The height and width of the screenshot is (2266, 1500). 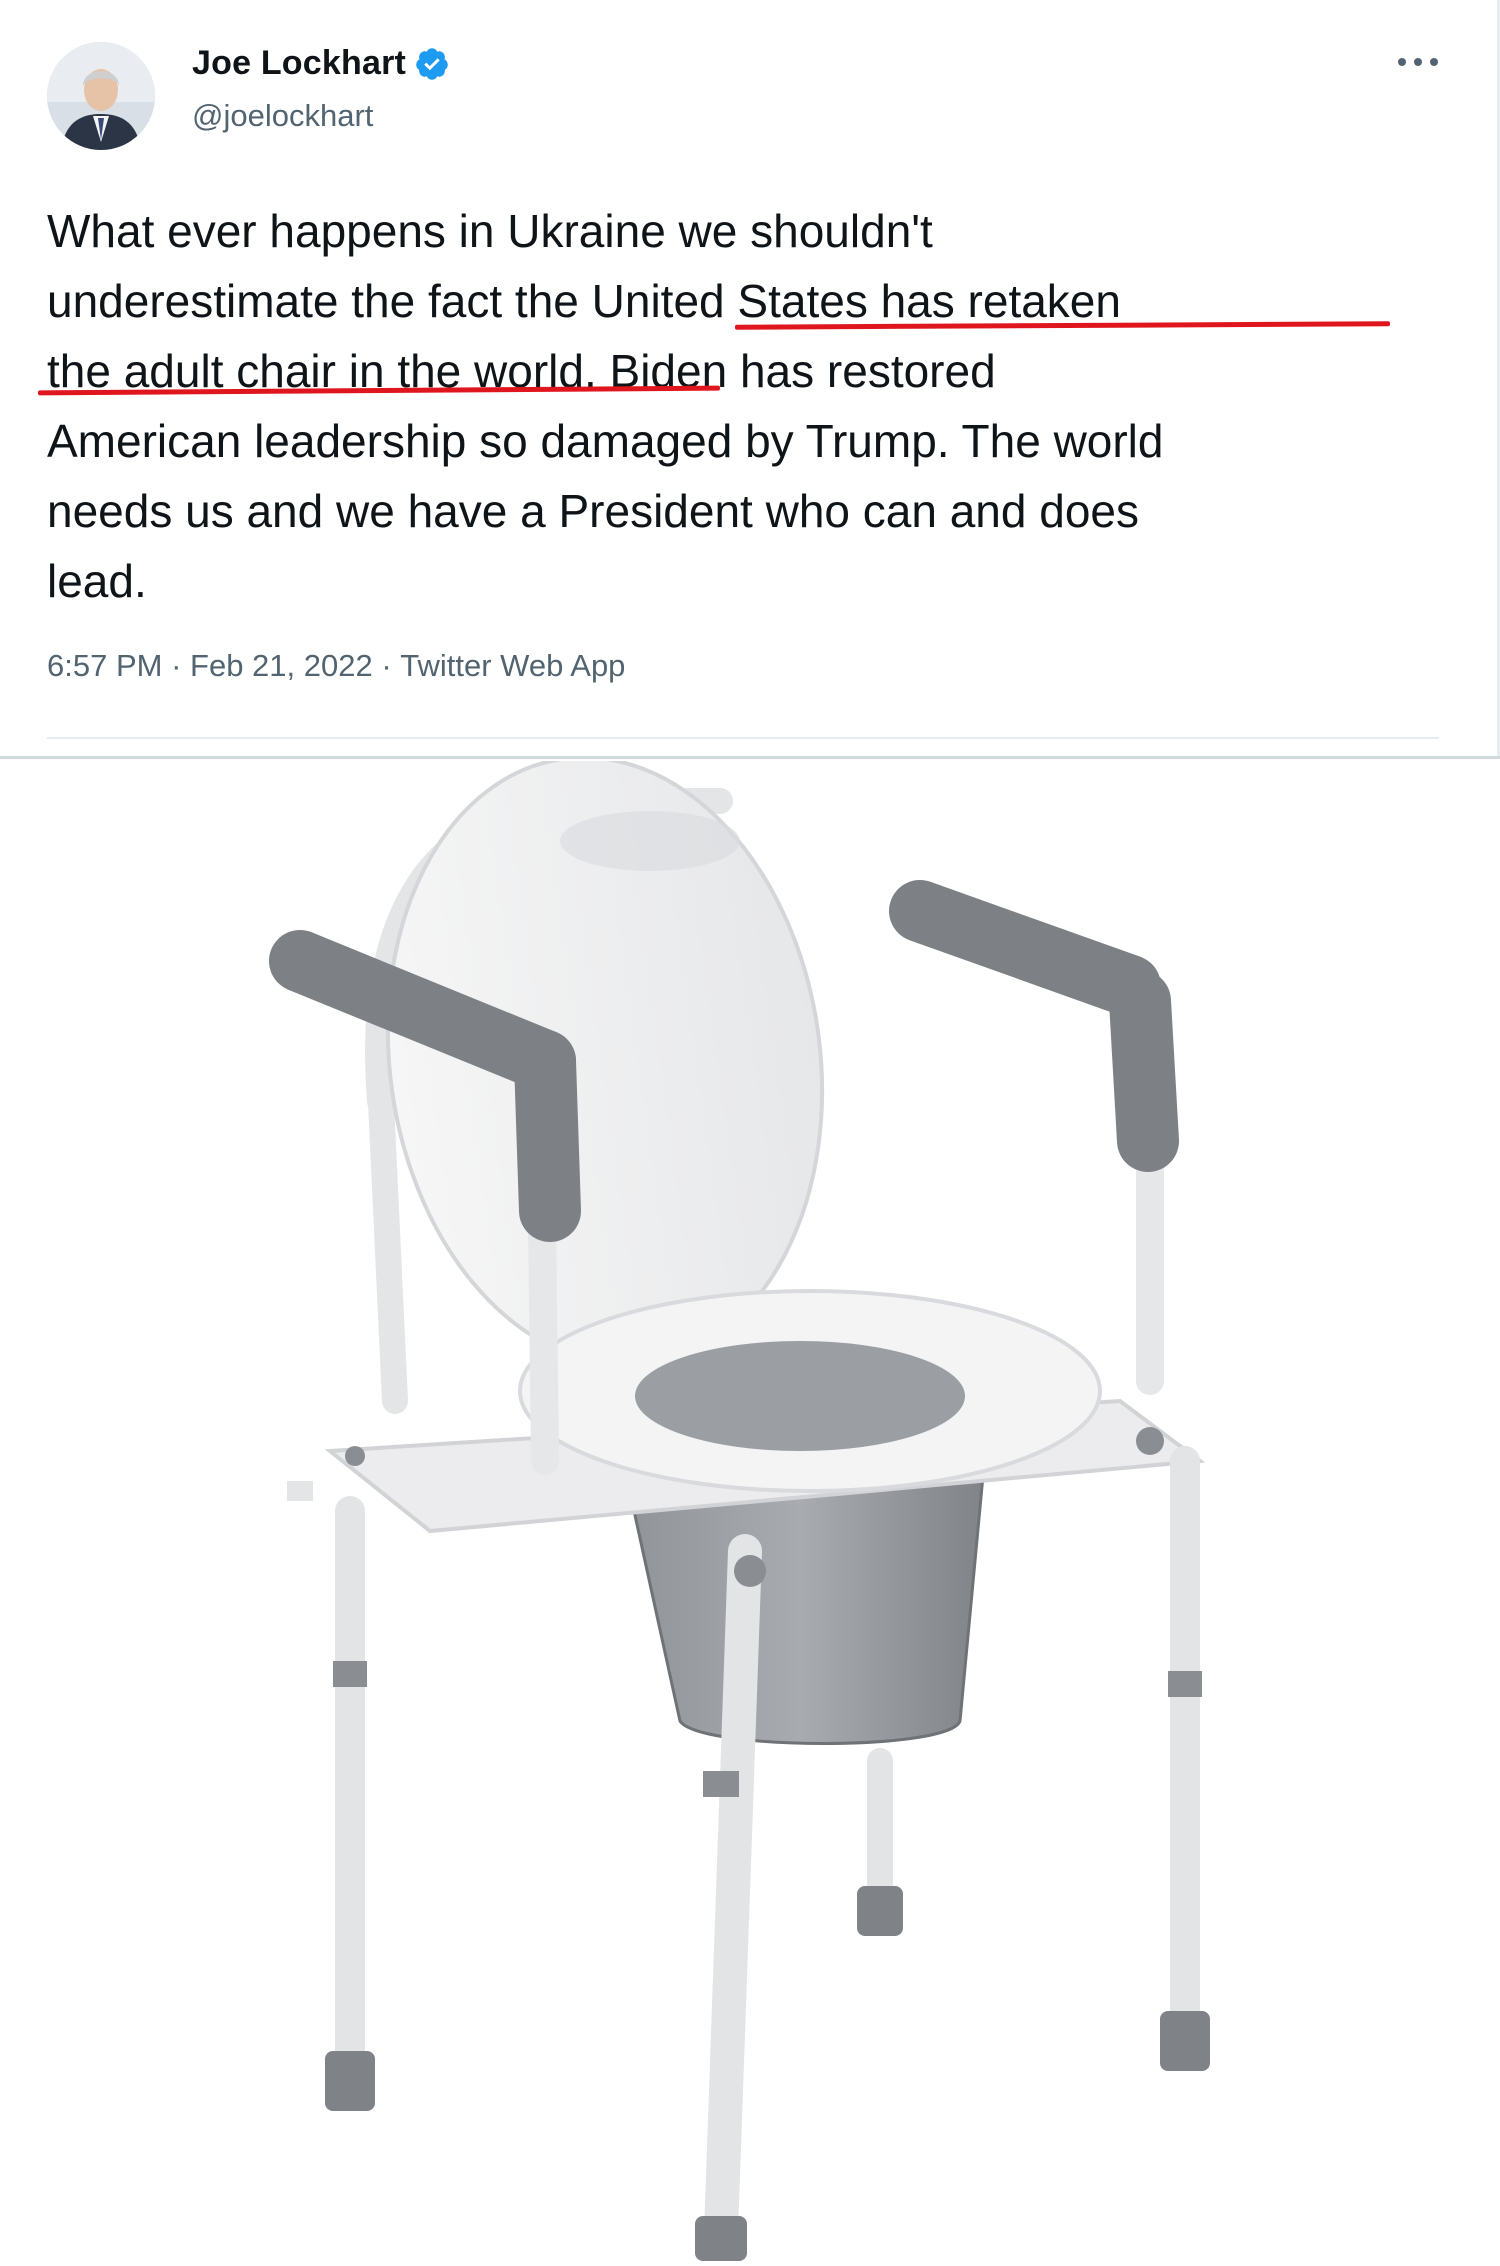 What do you see at coordinates (282, 116) in the screenshot?
I see `handle: @joelockhart` at bounding box center [282, 116].